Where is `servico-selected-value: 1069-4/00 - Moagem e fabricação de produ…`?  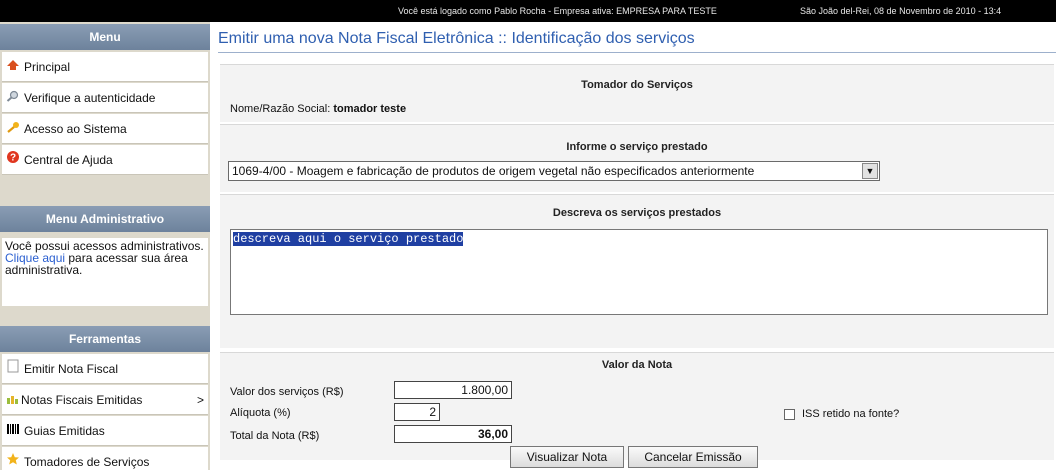
servico-selected-value: 1069-4/00 - Moagem e fabricação de produ… is located at coordinates (493, 171).